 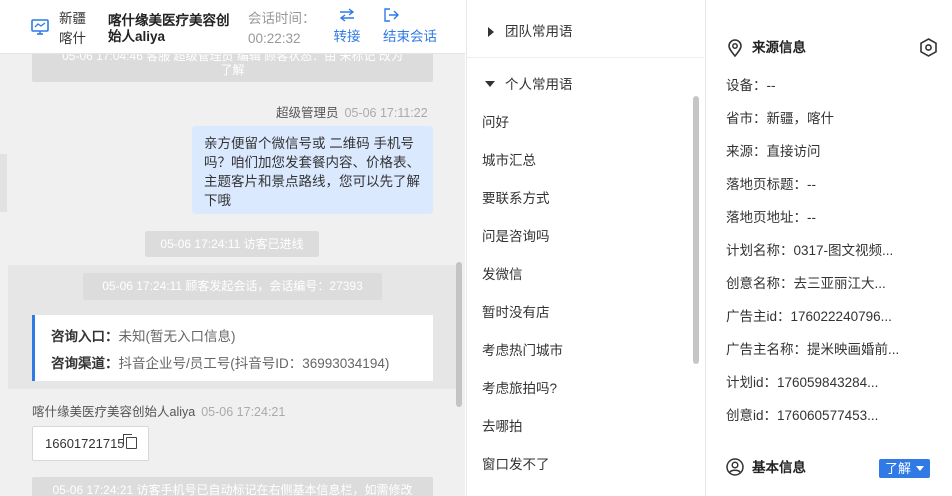 I want to click on status-tag-label: 了解, so click(x=898, y=468).